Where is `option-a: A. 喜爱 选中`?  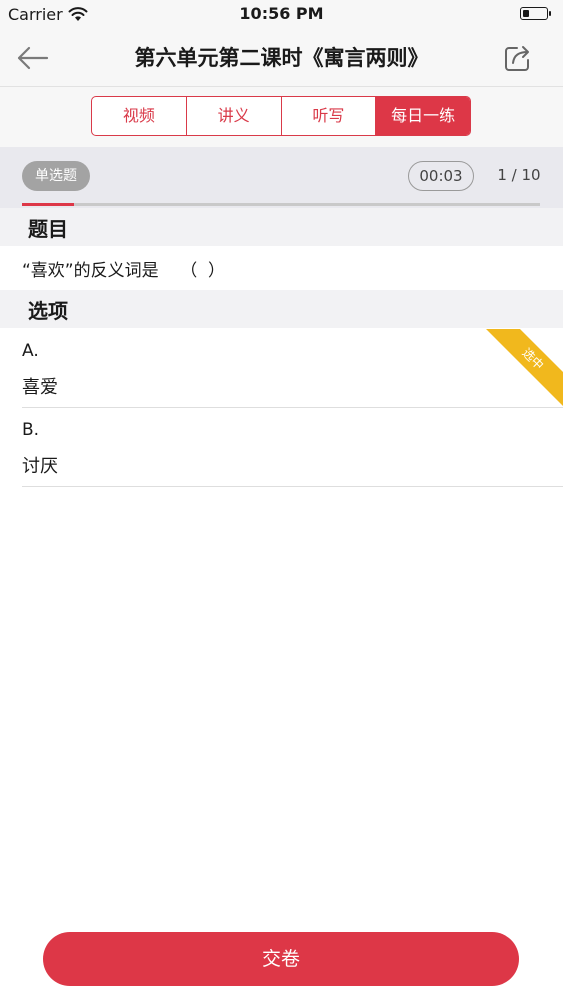 option-a: A. 喜爱 选中 is located at coordinates (292, 368).